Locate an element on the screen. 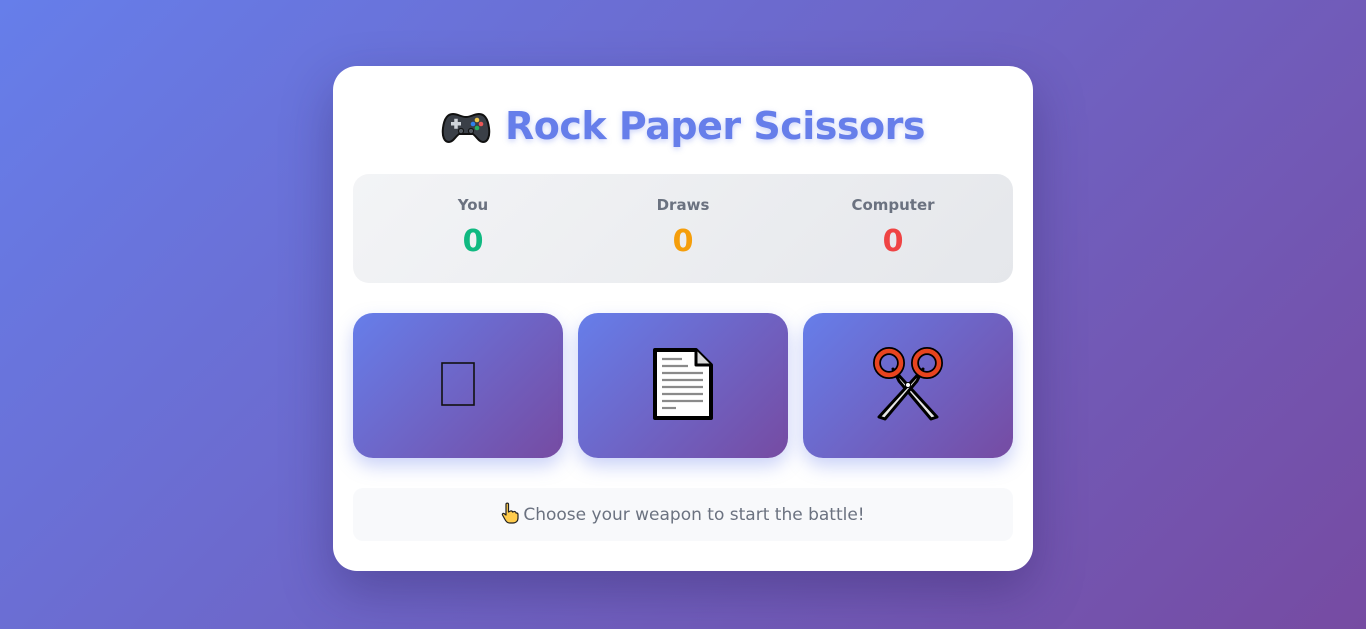 Image resolution: width=1366 pixels, height=629 pixels. paper-button is located at coordinates (683, 385).